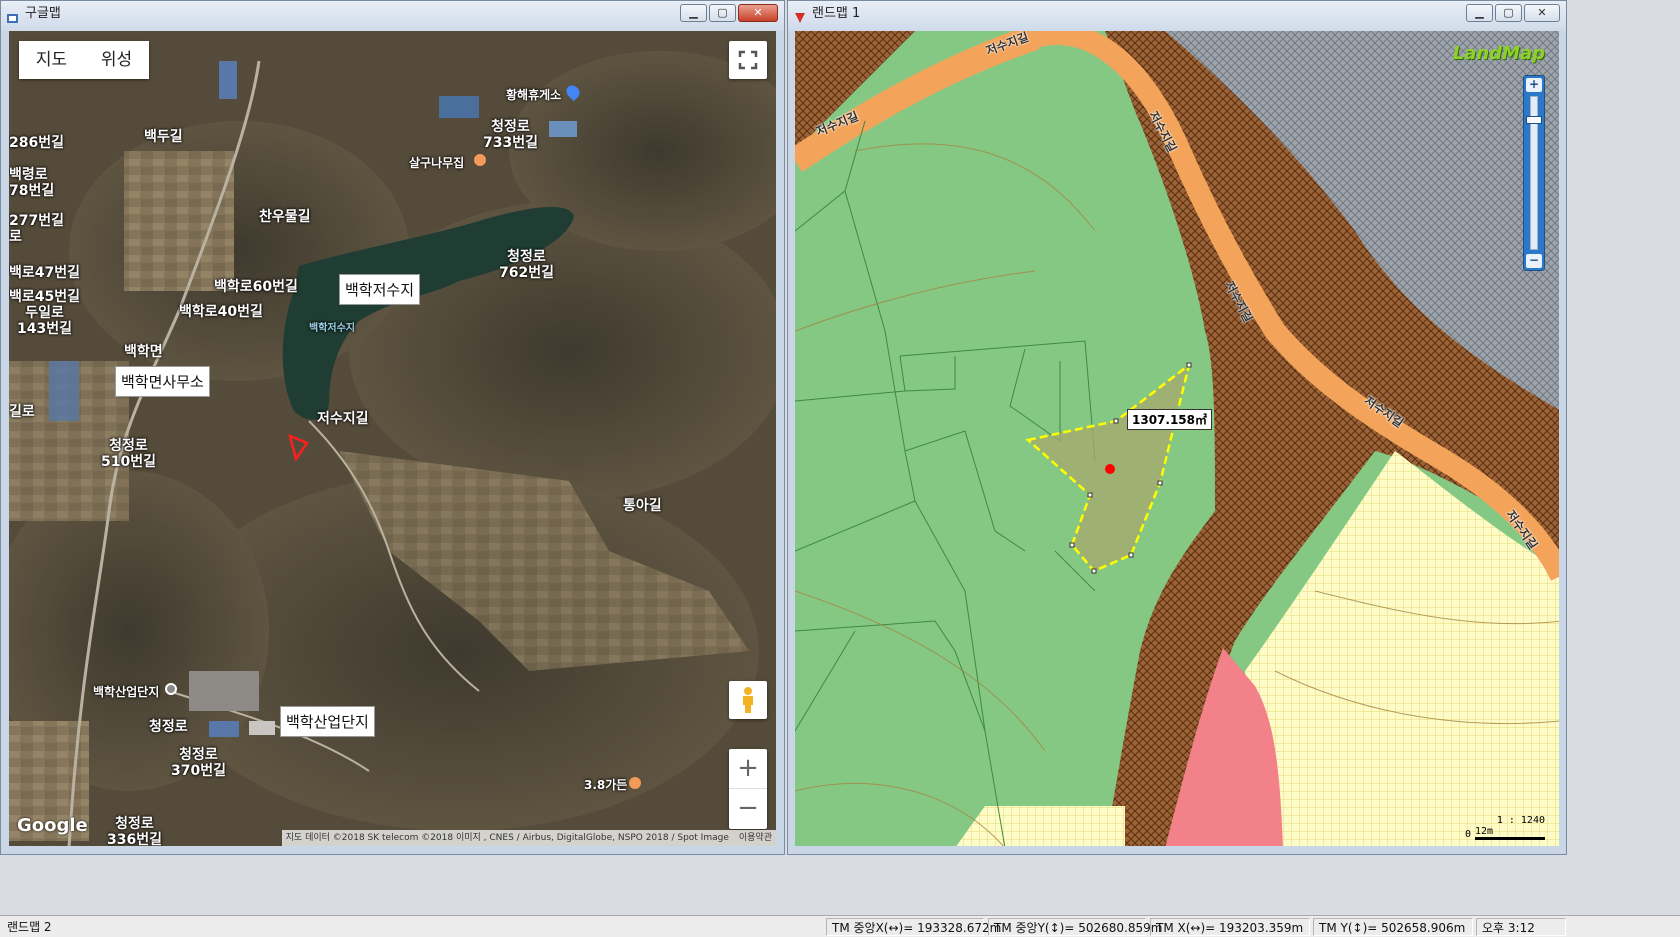 The width and height of the screenshot is (1680, 937). Describe the element at coordinates (22, 412) in the screenshot. I see `map-label: 길로` at that location.